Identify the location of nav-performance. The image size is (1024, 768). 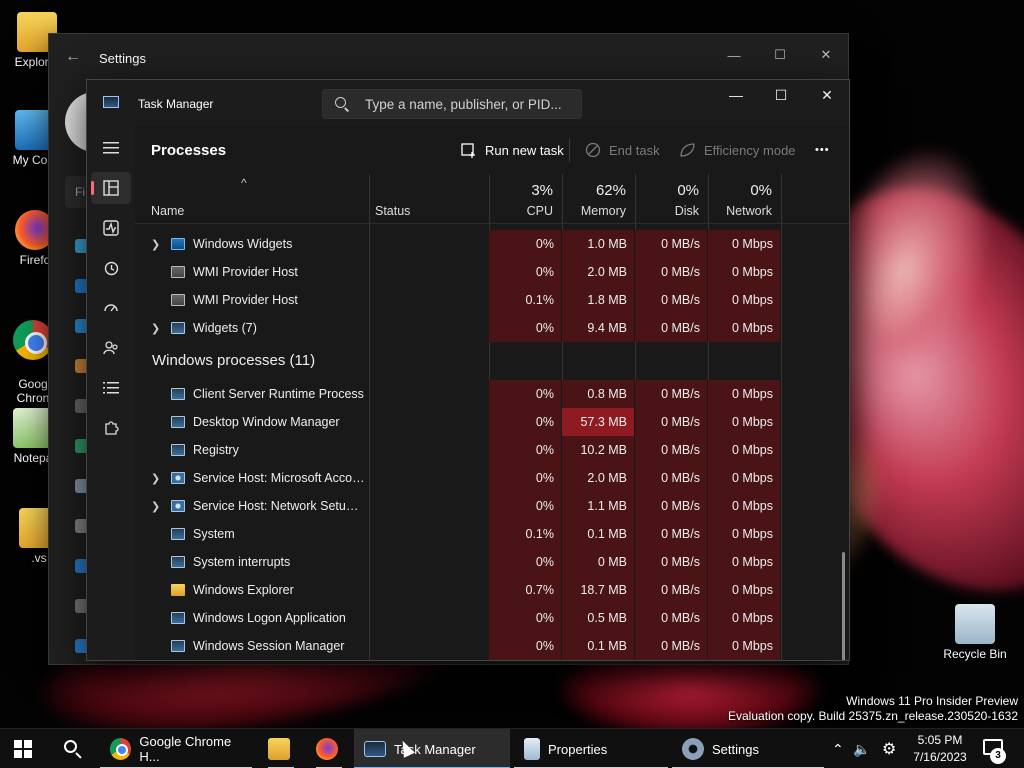
(111, 228).